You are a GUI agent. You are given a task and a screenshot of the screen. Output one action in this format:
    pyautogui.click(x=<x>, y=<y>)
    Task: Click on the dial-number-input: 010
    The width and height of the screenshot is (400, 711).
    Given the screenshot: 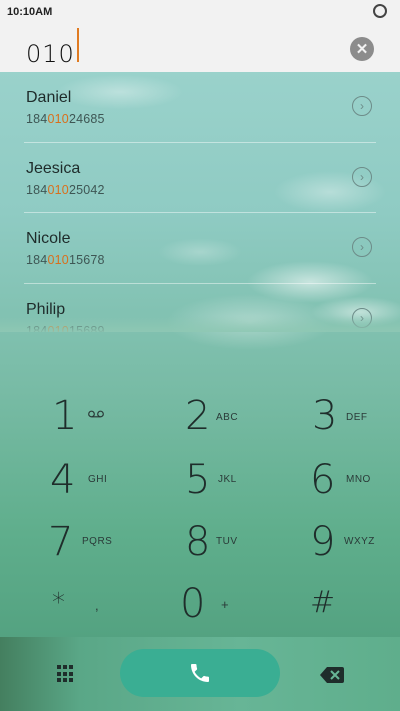 What is the action you would take?
    pyautogui.click(x=52, y=48)
    